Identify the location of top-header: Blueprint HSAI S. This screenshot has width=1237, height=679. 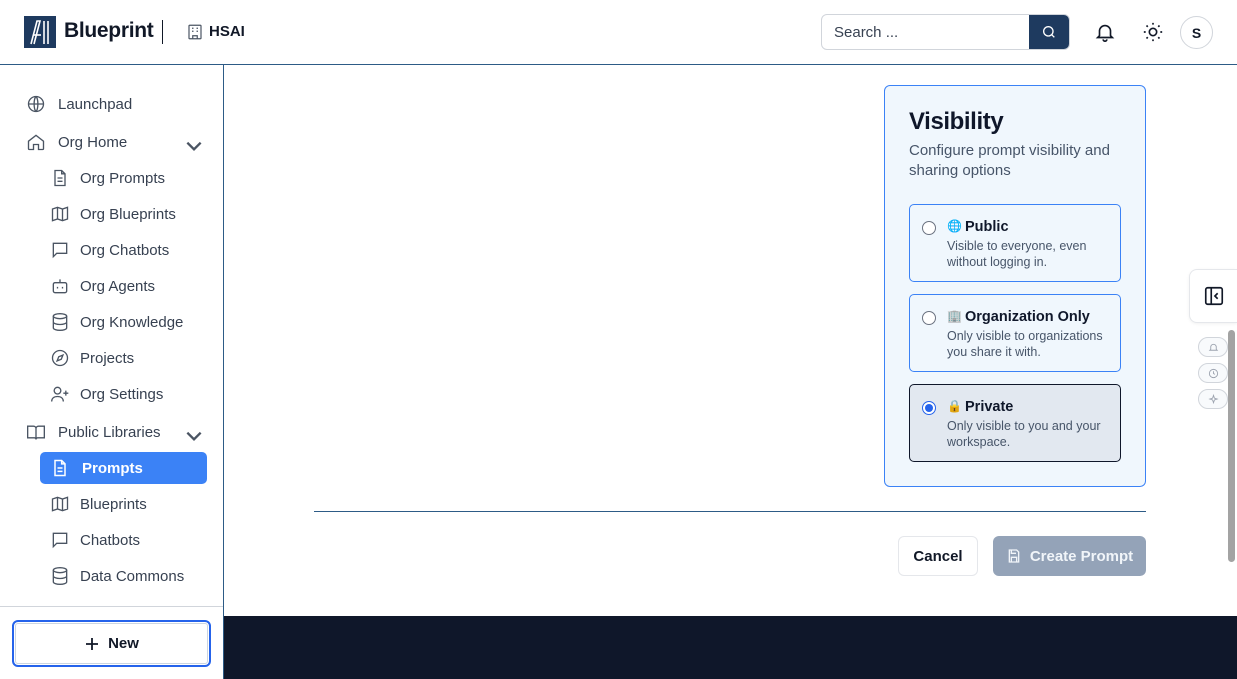
(618, 32).